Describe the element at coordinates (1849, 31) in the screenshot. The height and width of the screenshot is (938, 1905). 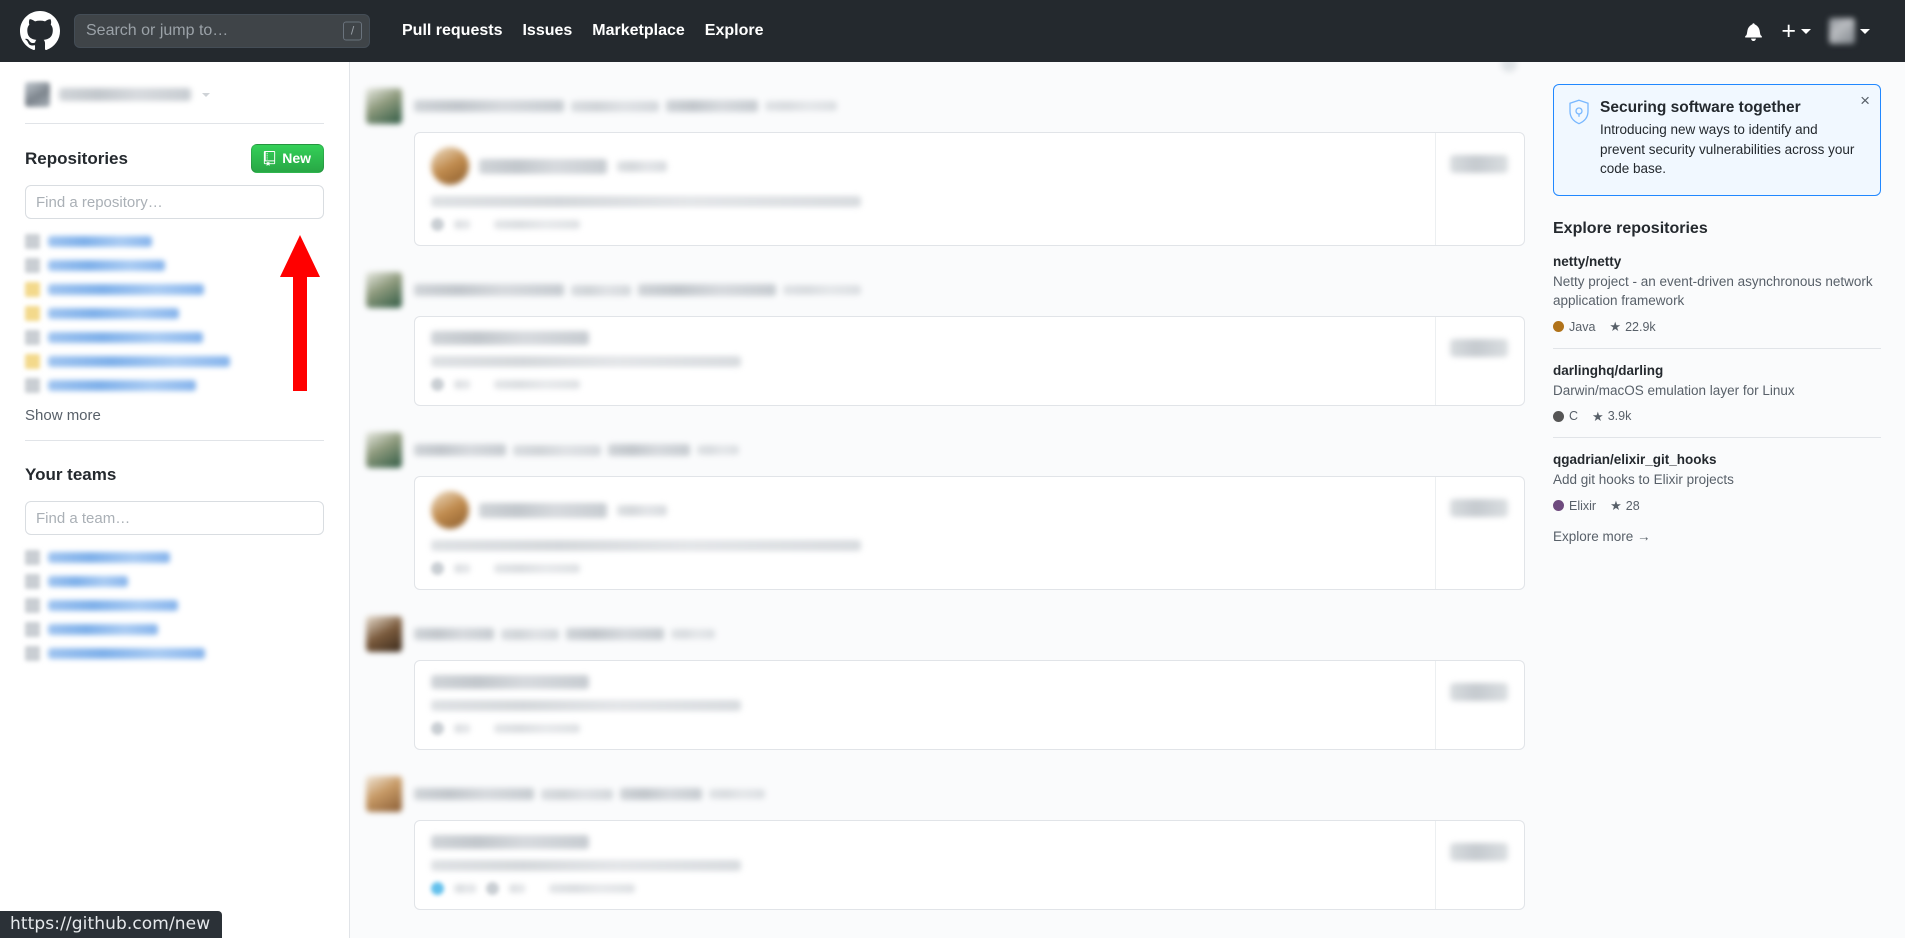
I see `profile-menu-button` at that location.